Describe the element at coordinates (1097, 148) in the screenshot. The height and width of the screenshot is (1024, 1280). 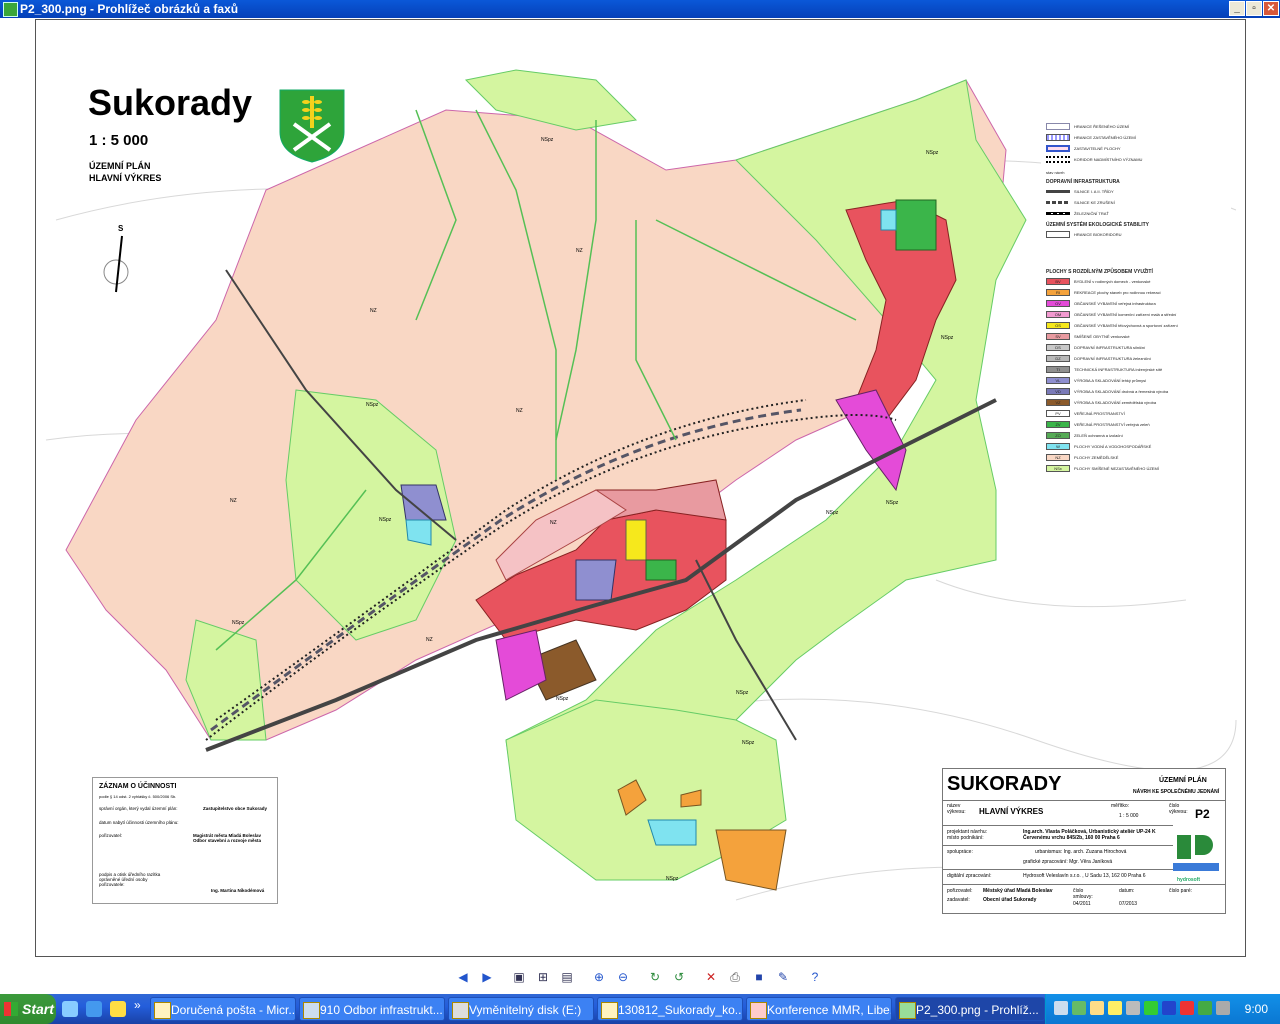
I see `legend-text: ZASTAVITELNÉ PLOCHY` at that location.